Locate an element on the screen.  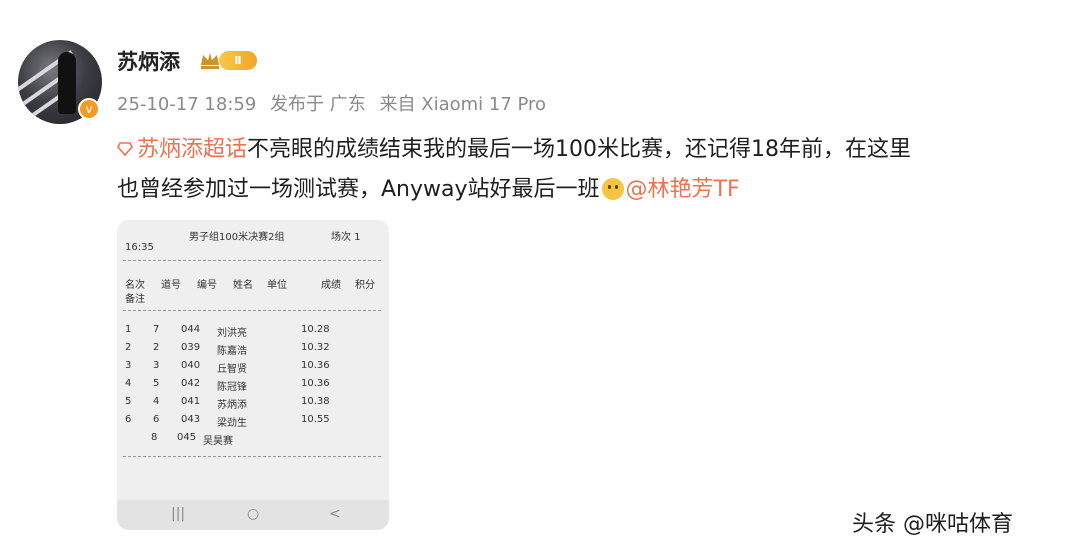
result-cell: 吴昊赛 is located at coordinates (218, 441).